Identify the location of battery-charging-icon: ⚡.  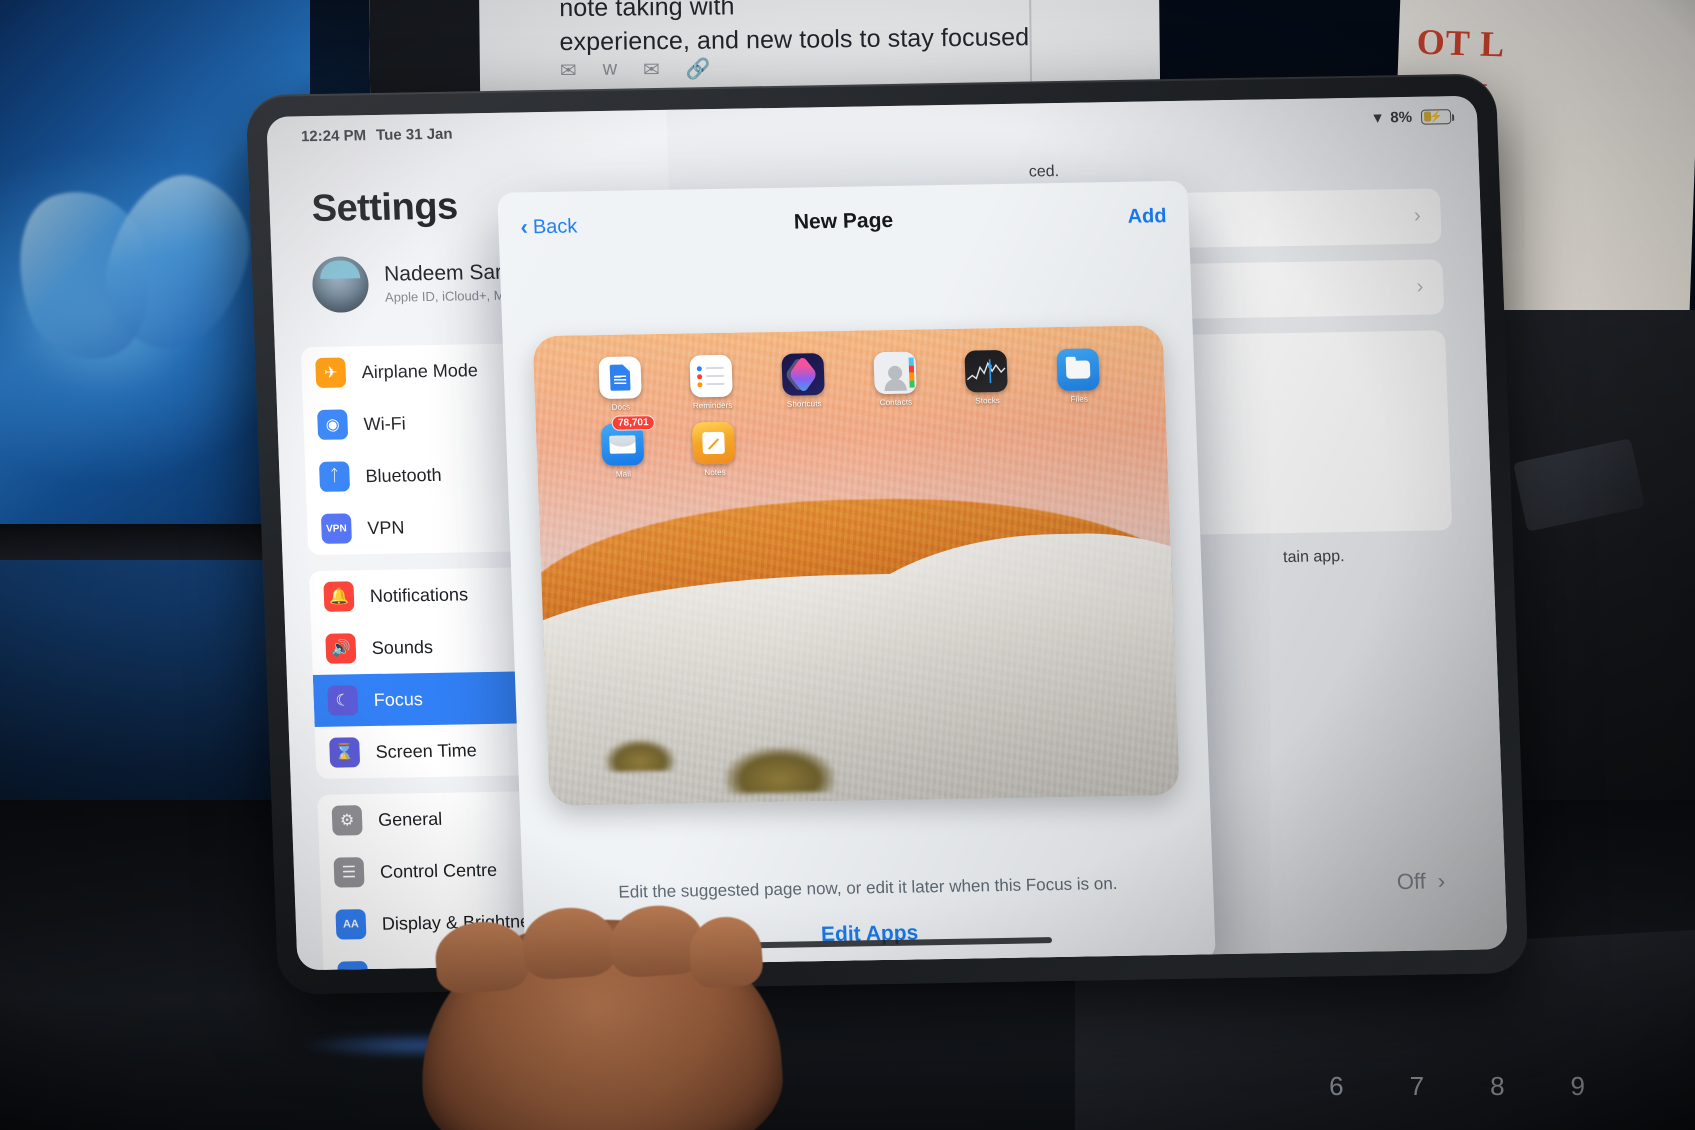
(1436, 116).